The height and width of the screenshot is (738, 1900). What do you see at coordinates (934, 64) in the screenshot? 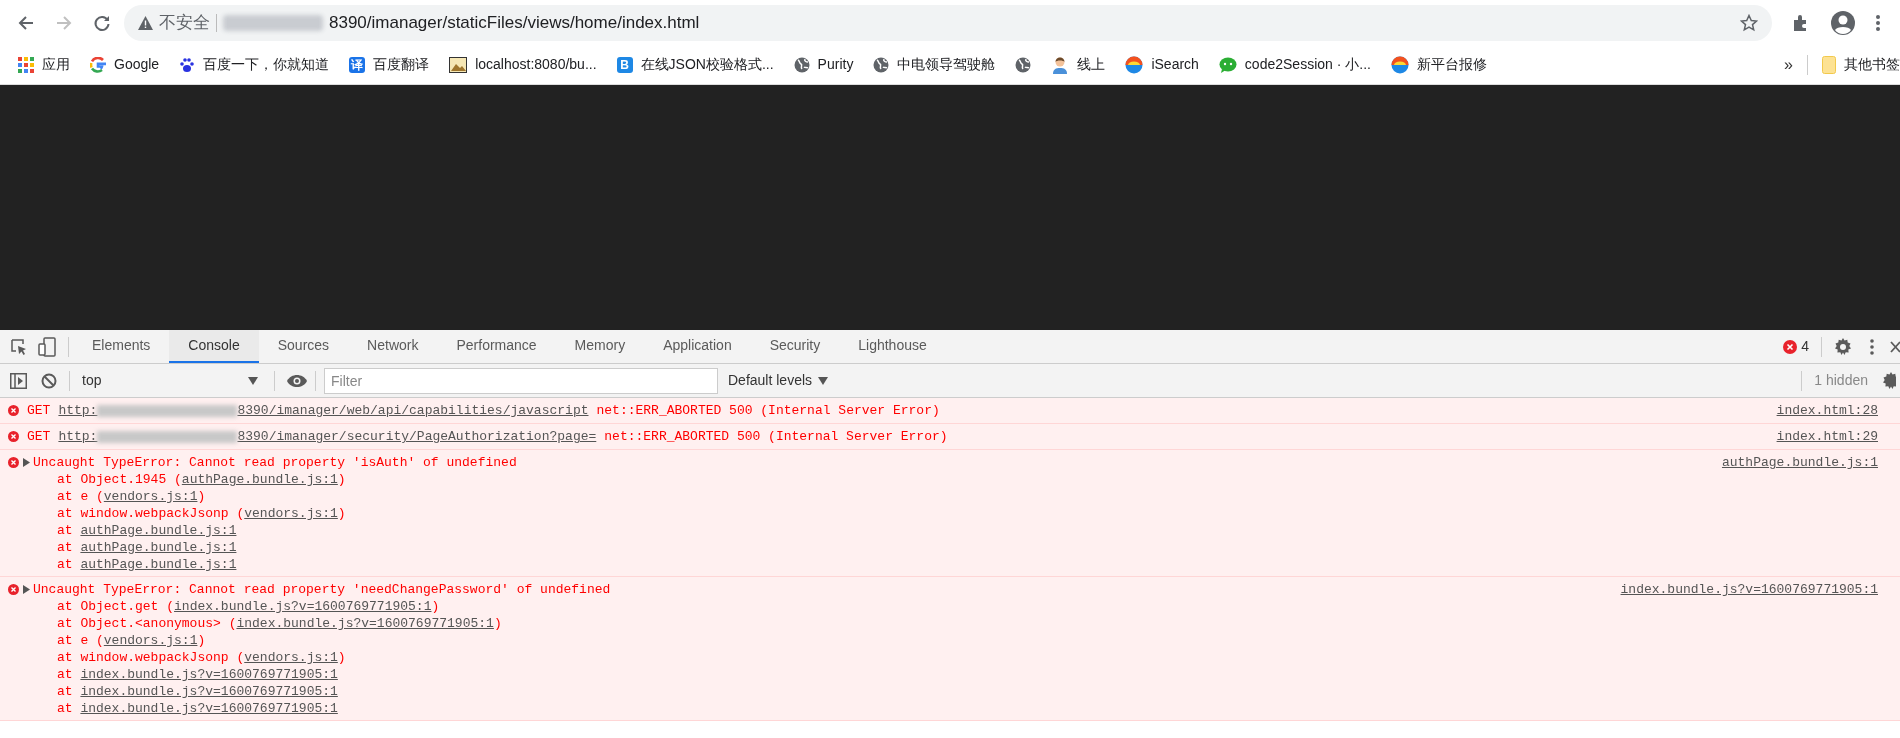
I see `bookmark-item: 中电领导驾驶舱` at bounding box center [934, 64].